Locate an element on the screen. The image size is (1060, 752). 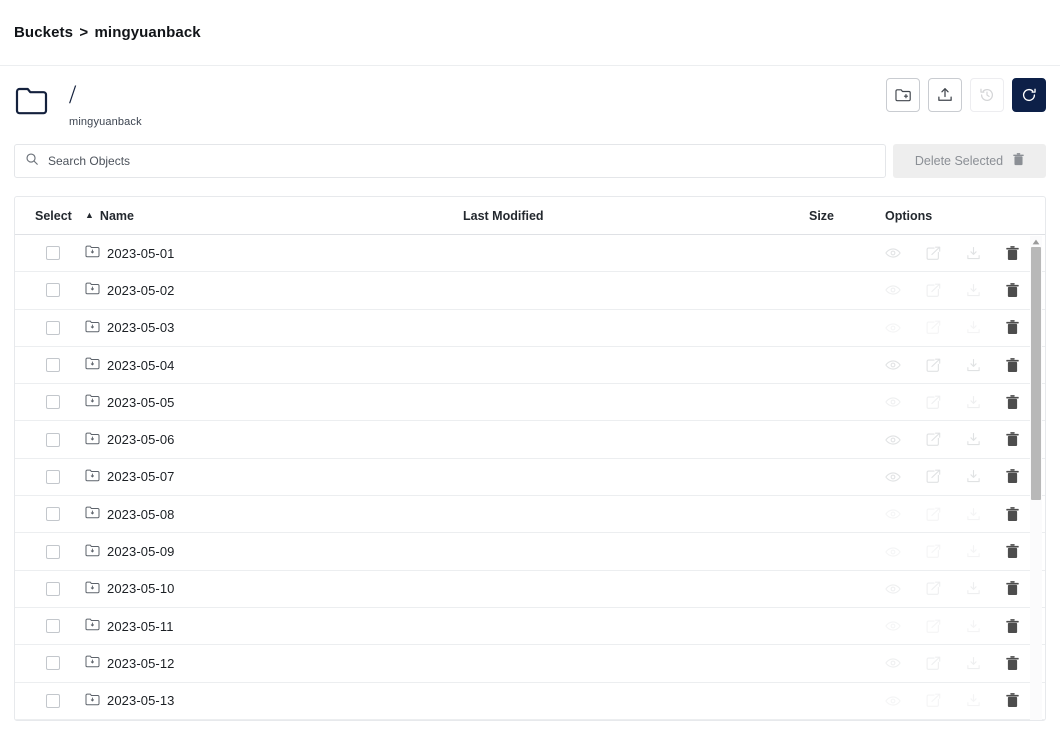
table-row: 2023-05-07 is located at coordinates (530, 478).